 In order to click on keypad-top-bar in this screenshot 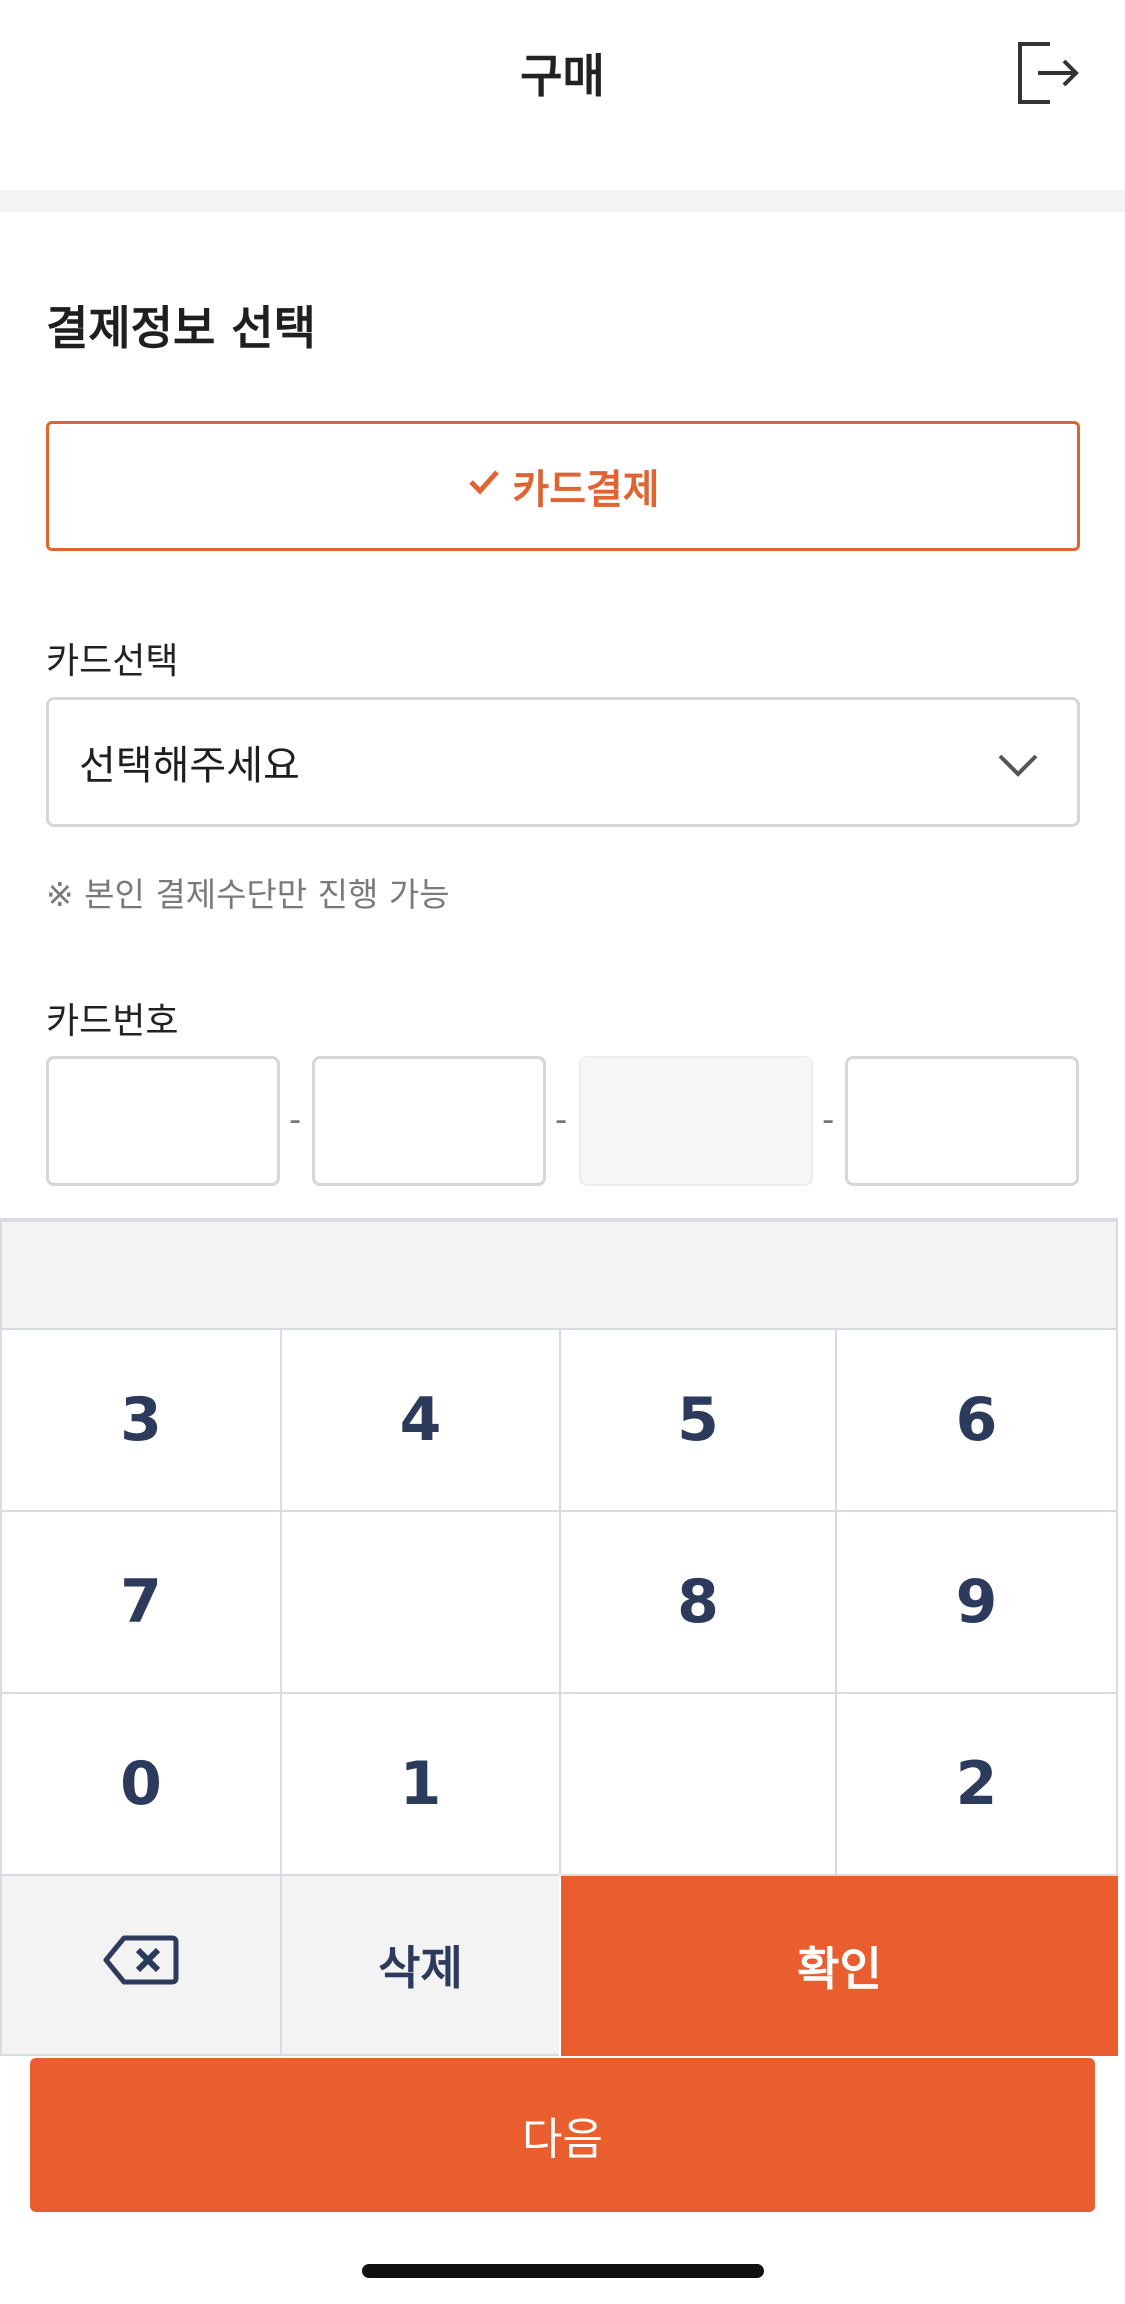, I will do `click(559, 1275)`.